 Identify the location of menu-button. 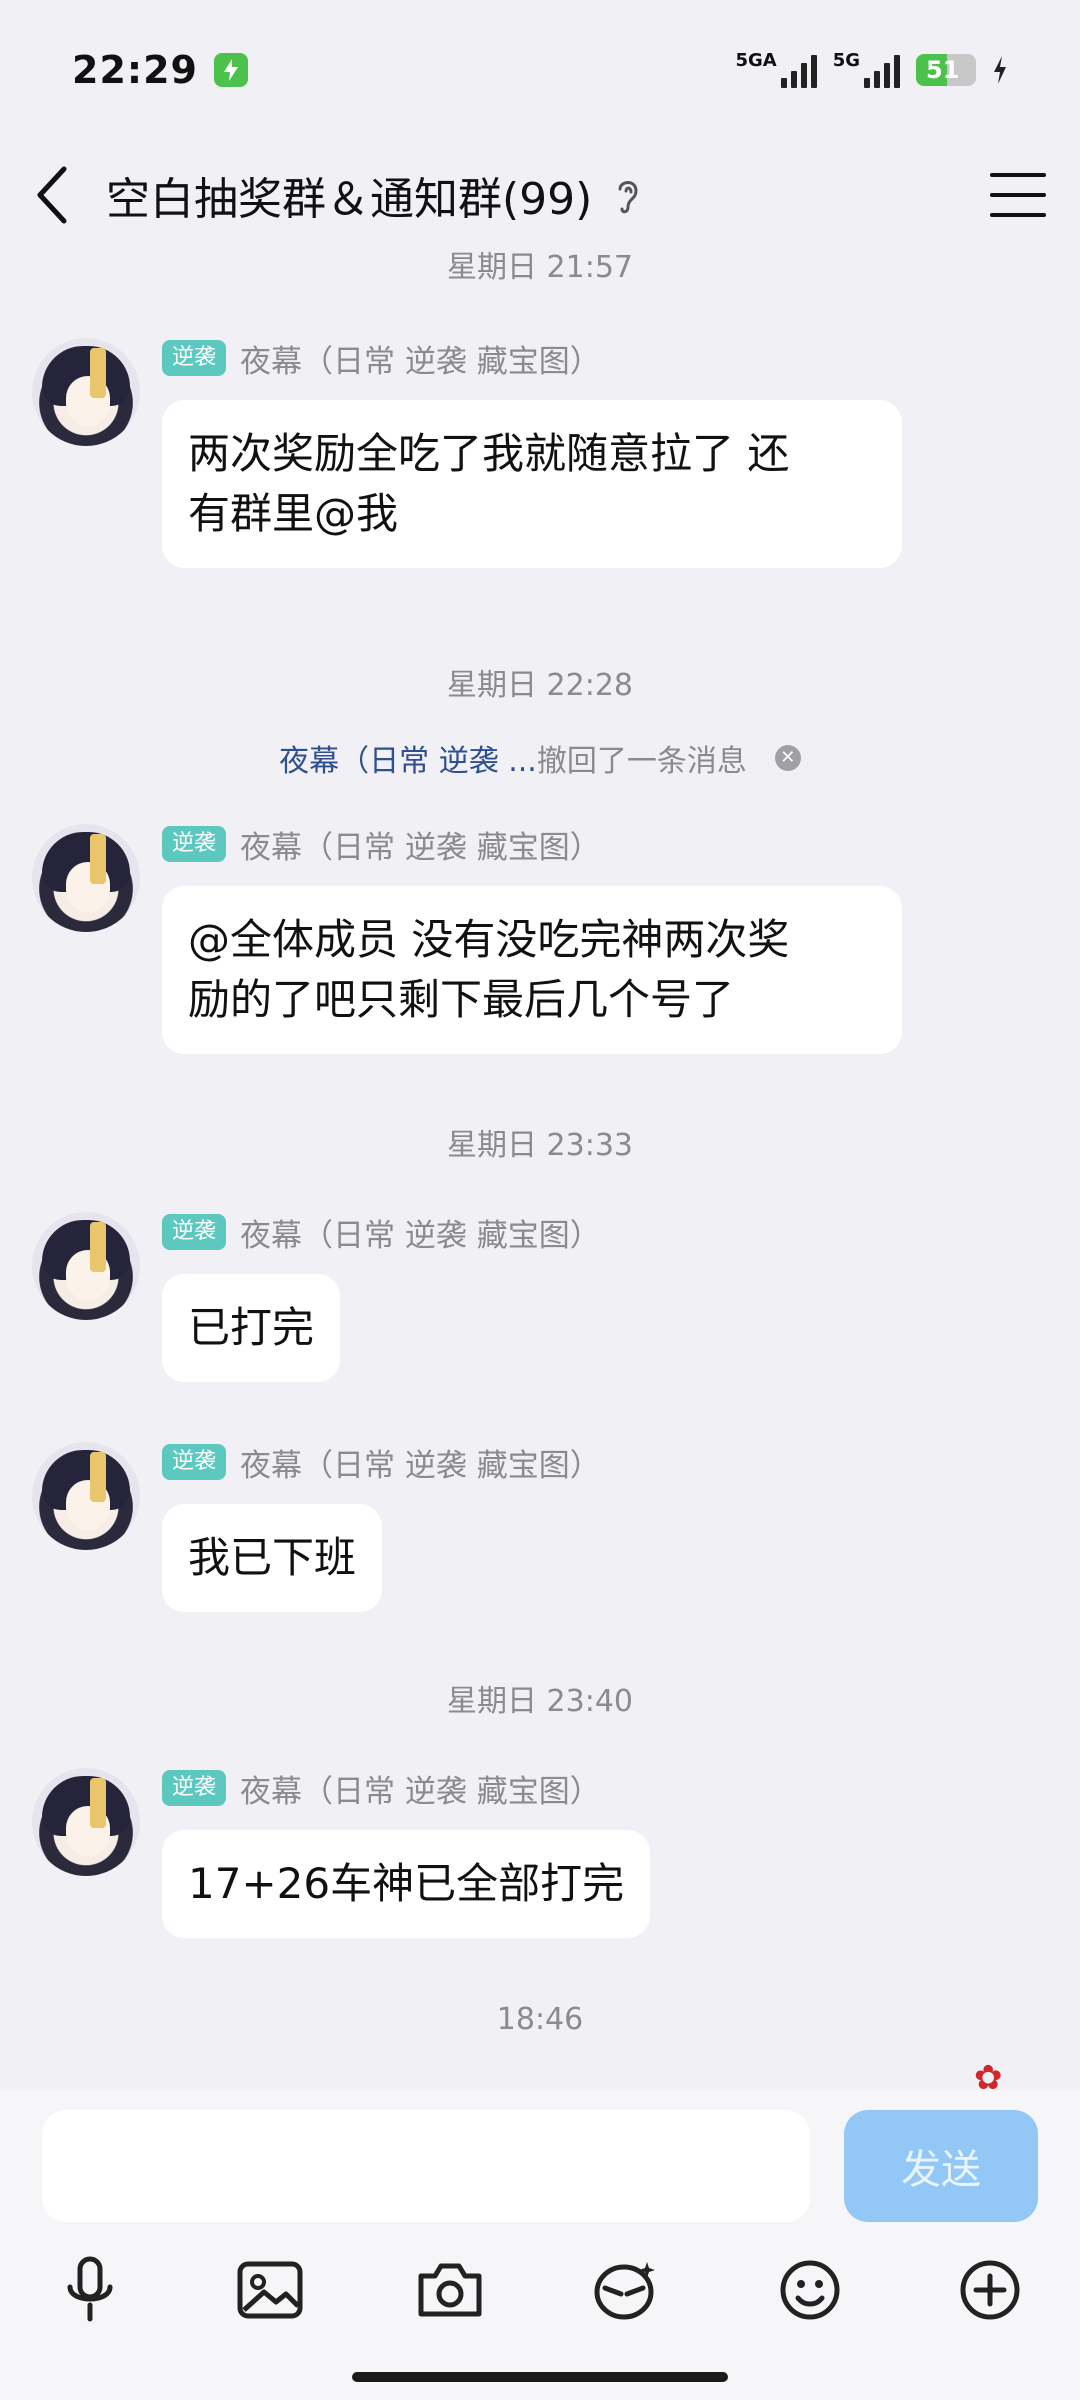
(1018, 195).